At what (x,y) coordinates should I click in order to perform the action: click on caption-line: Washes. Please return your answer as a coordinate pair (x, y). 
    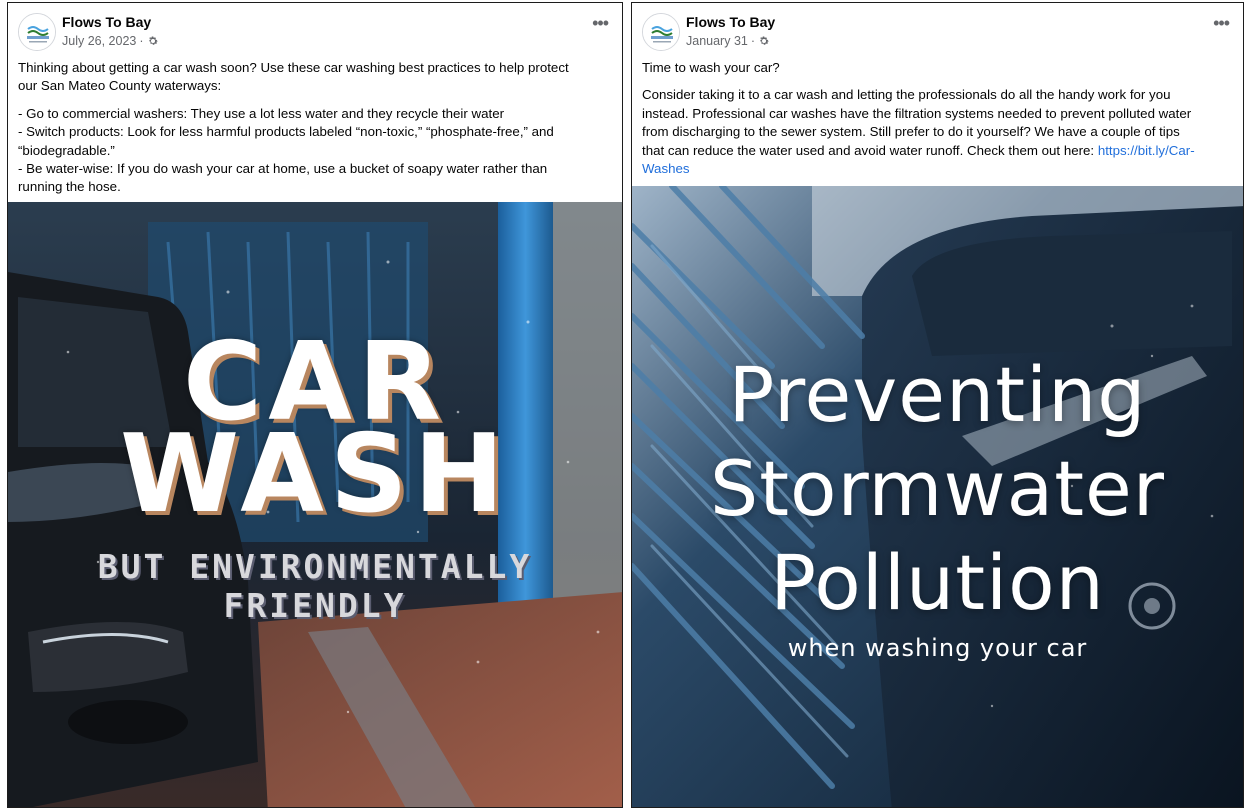
    Looking at the image, I should click on (937, 169).